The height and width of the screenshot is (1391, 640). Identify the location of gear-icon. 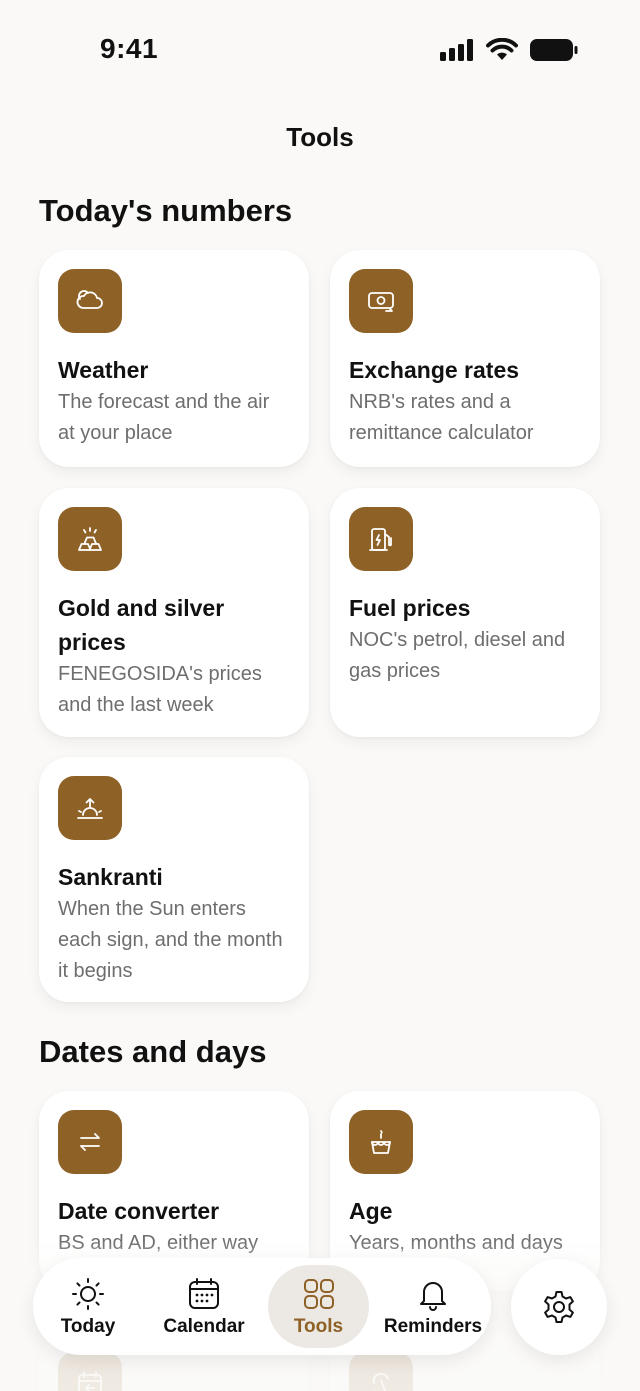
(559, 1307).